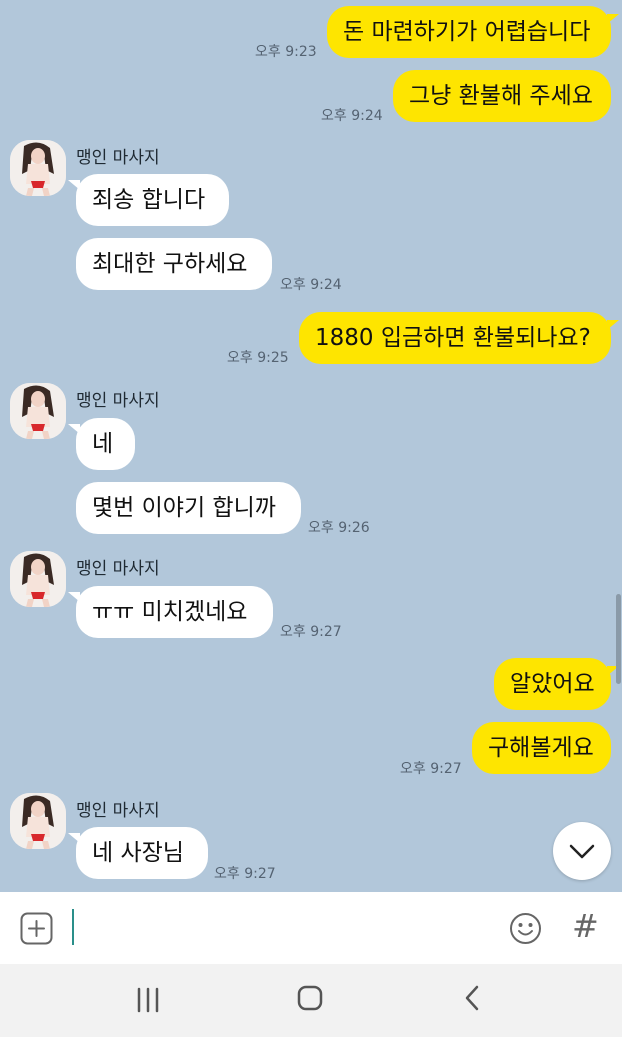 This screenshot has width=622, height=1037. I want to click on message-bubble-received: 네, so click(105, 444).